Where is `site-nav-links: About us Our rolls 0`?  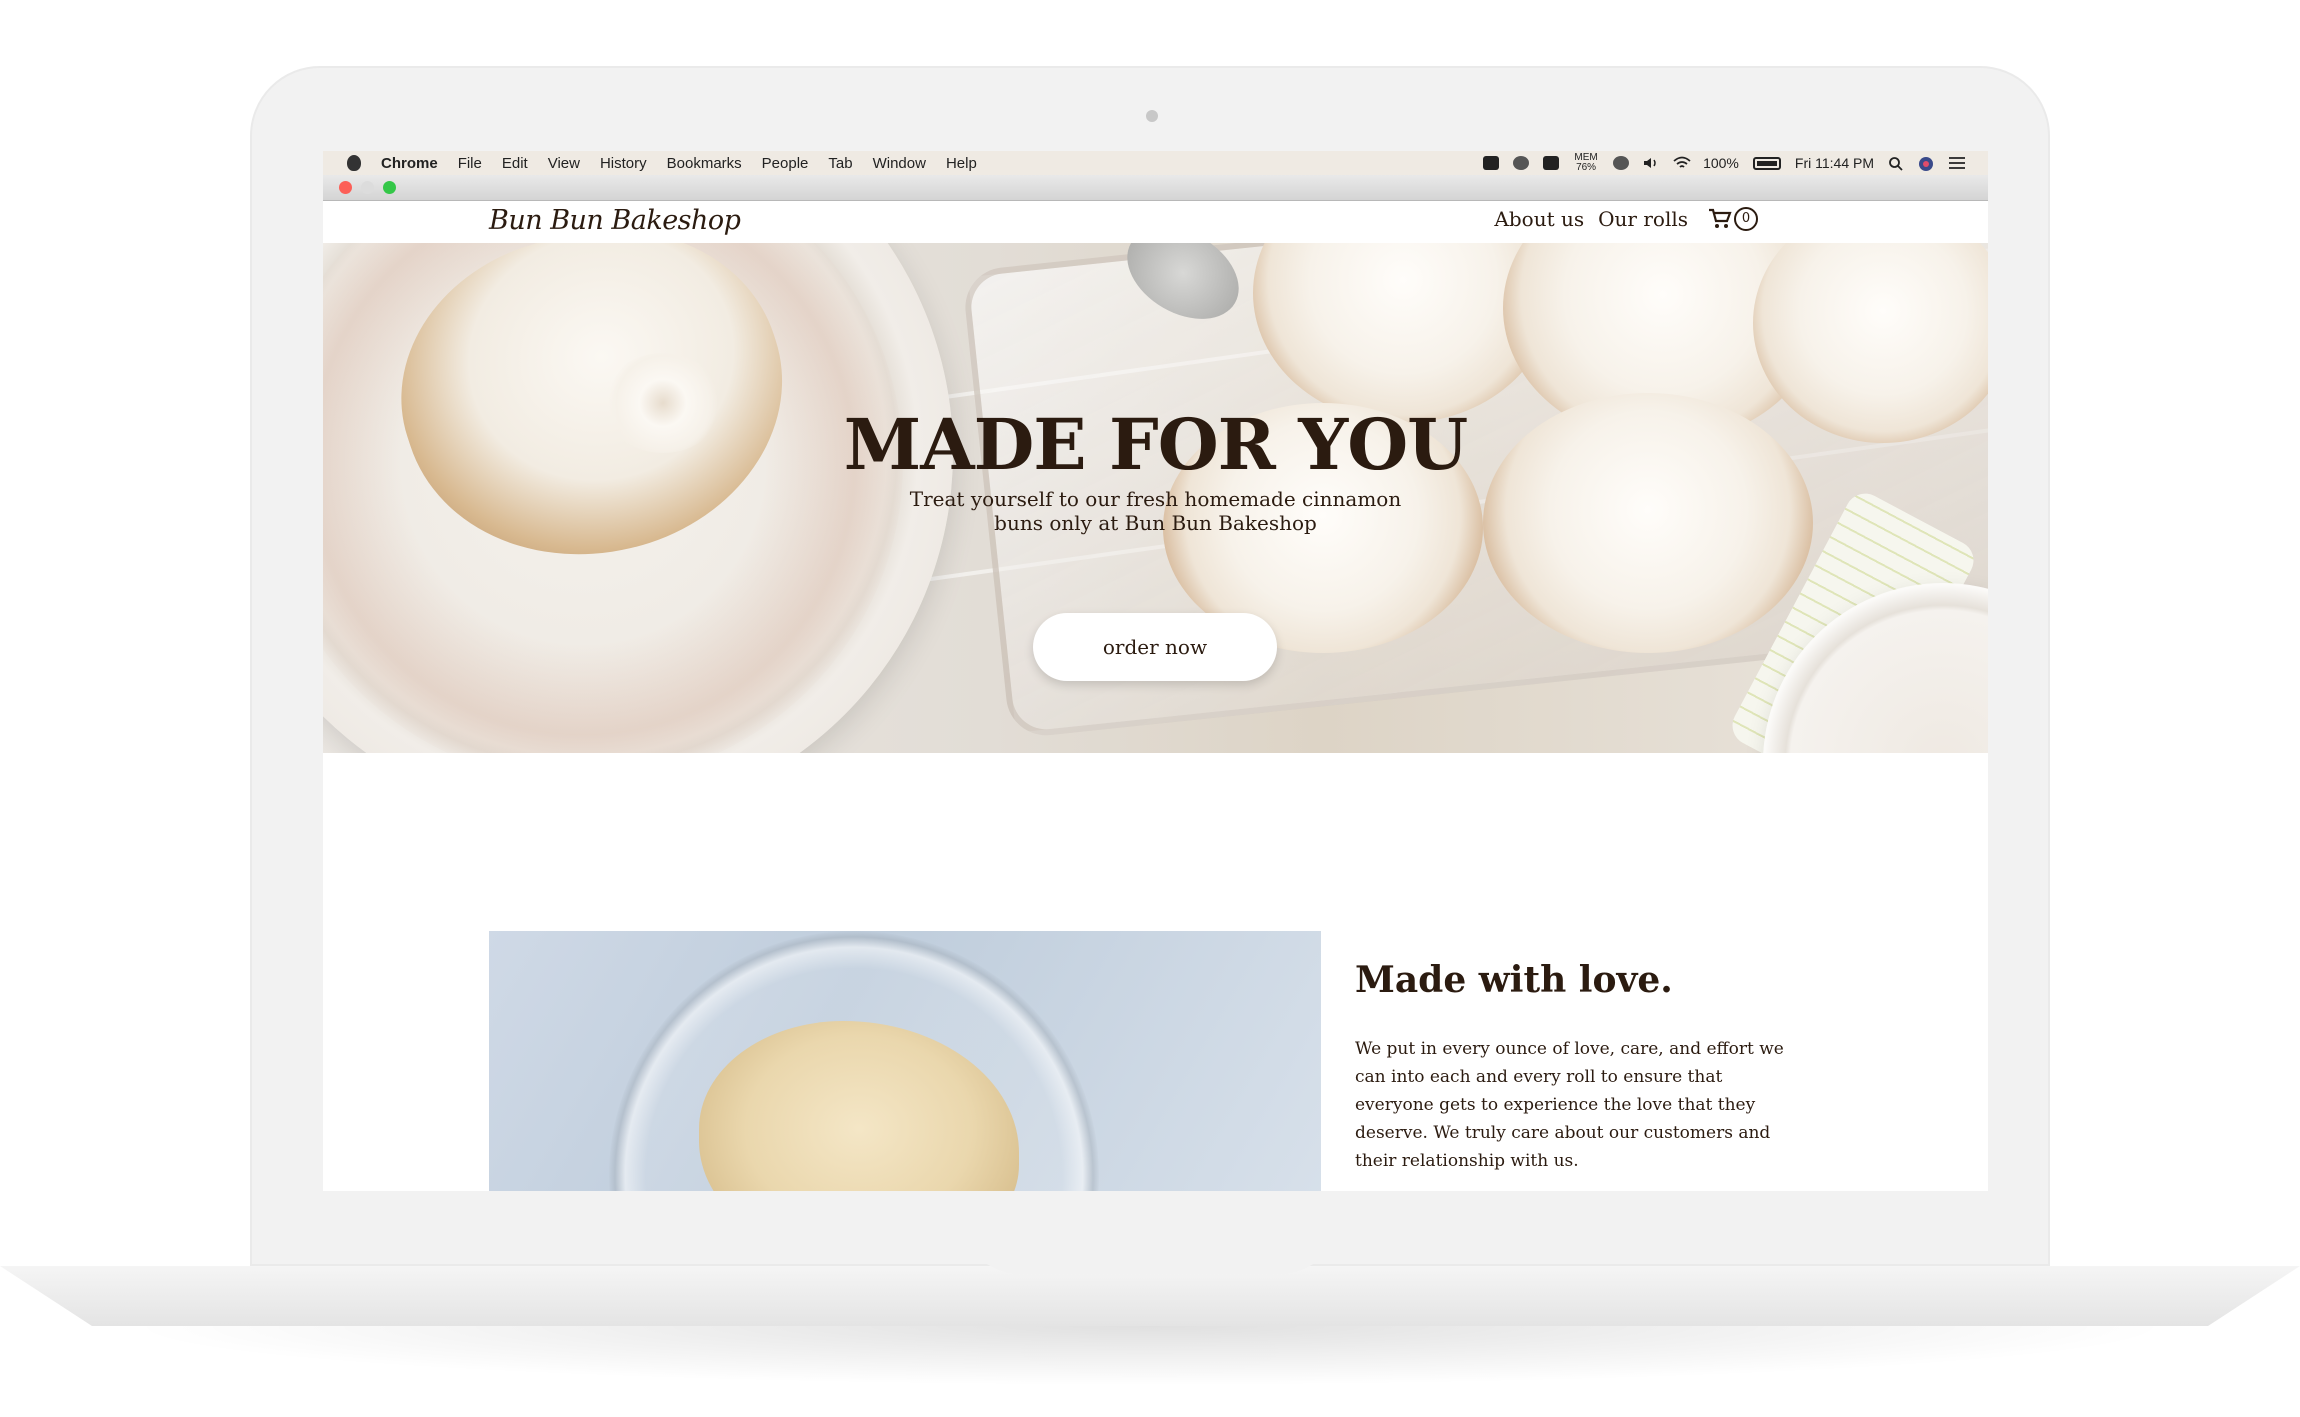
site-nav-links: About us Our rolls 0 is located at coordinates (1626, 219).